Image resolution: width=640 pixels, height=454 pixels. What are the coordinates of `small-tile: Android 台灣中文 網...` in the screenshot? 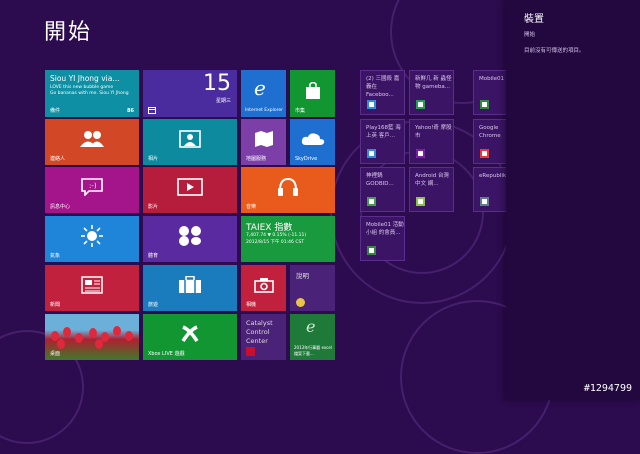 It's located at (431, 189).